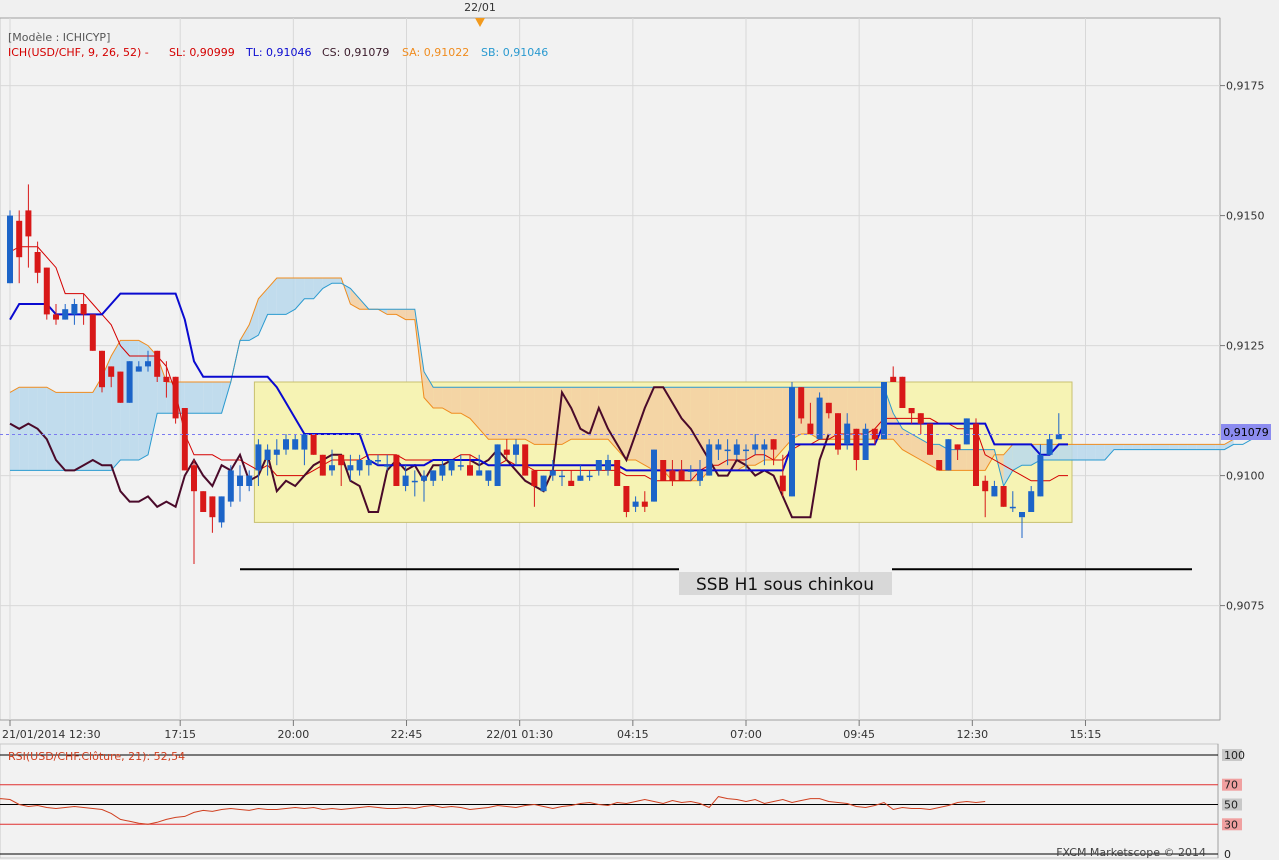 This screenshot has width=1279, height=860. What do you see at coordinates (1245, 606) in the screenshot?
I see `price-tick-label: 0,9075` at bounding box center [1245, 606].